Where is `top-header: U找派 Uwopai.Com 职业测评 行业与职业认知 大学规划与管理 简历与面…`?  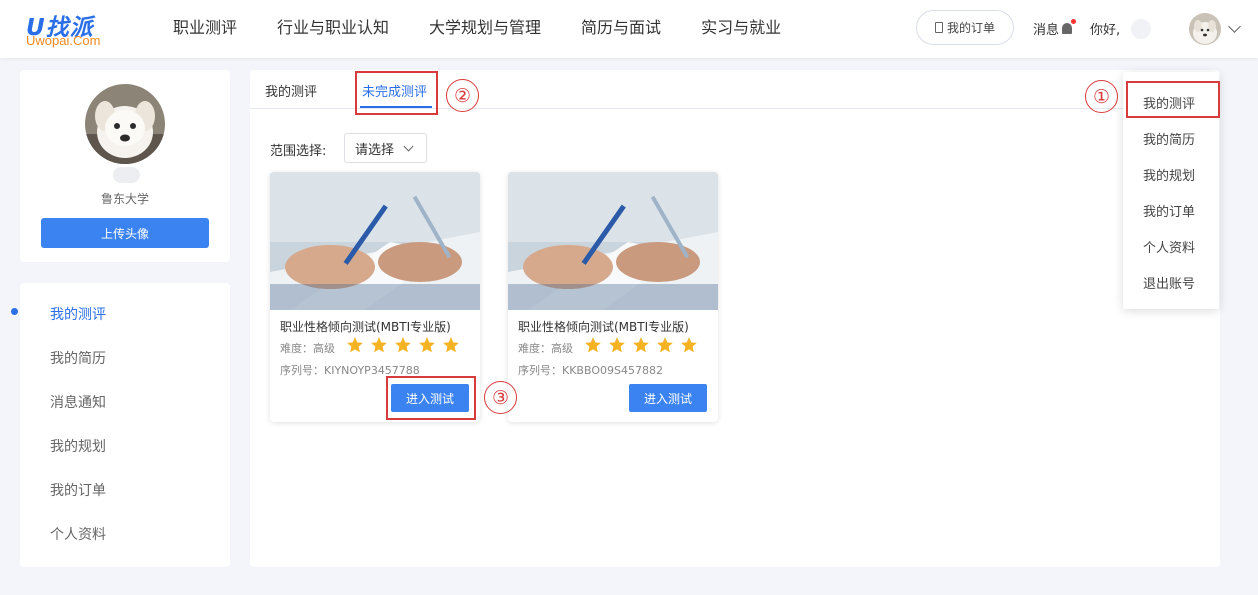
top-header: U找派 Uwopai.Com 职业测评 行业与职业认知 大学规划与管理 简历与面… is located at coordinates (629, 29).